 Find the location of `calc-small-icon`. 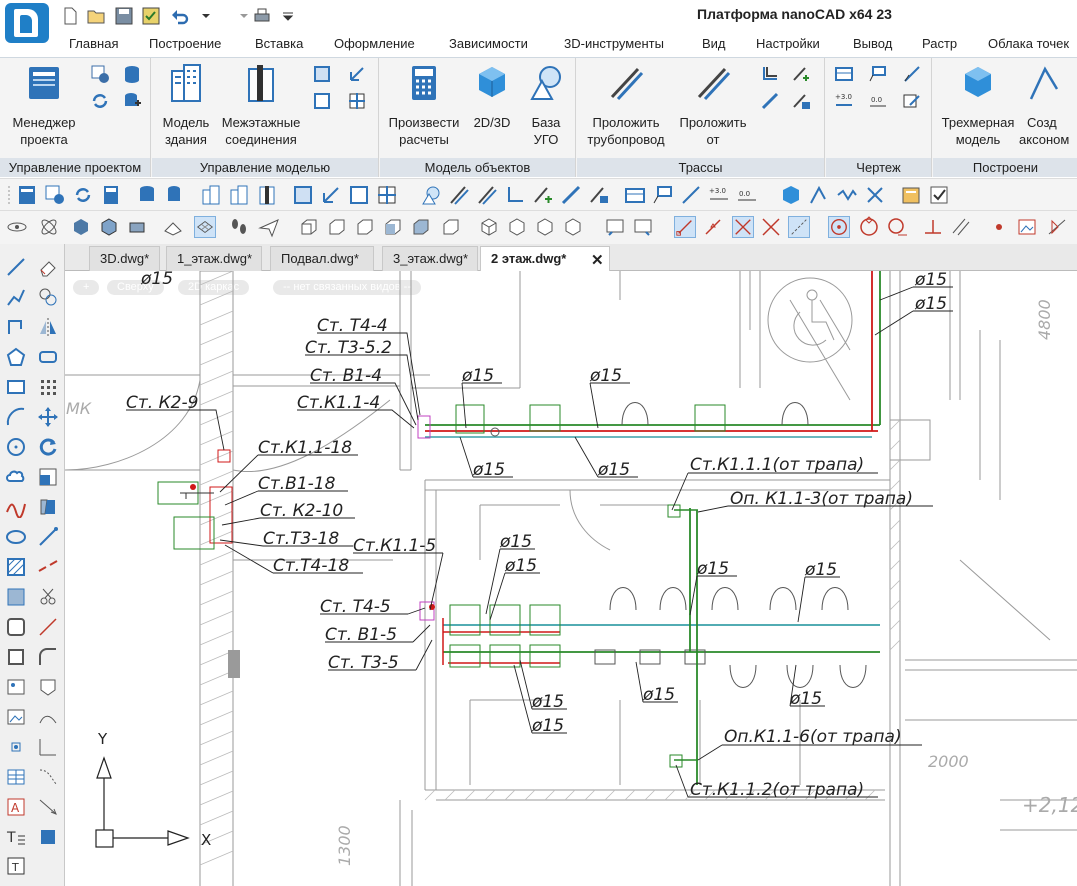

calc-small-icon is located at coordinates (111, 195).